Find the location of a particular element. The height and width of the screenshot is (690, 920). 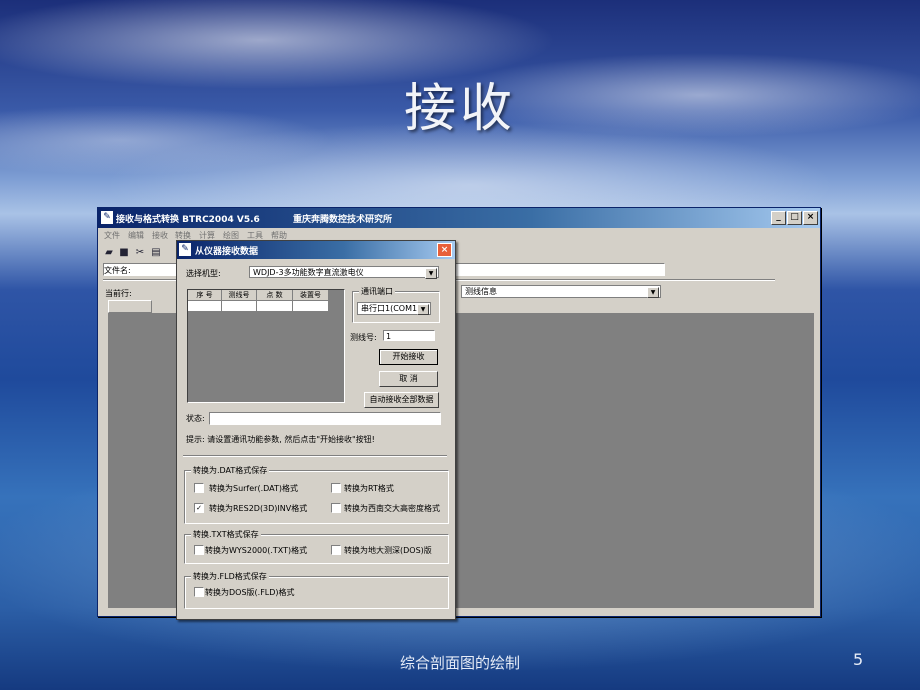

res2d-label: 转换为RES2D(3D)INV格式 is located at coordinates (258, 508).